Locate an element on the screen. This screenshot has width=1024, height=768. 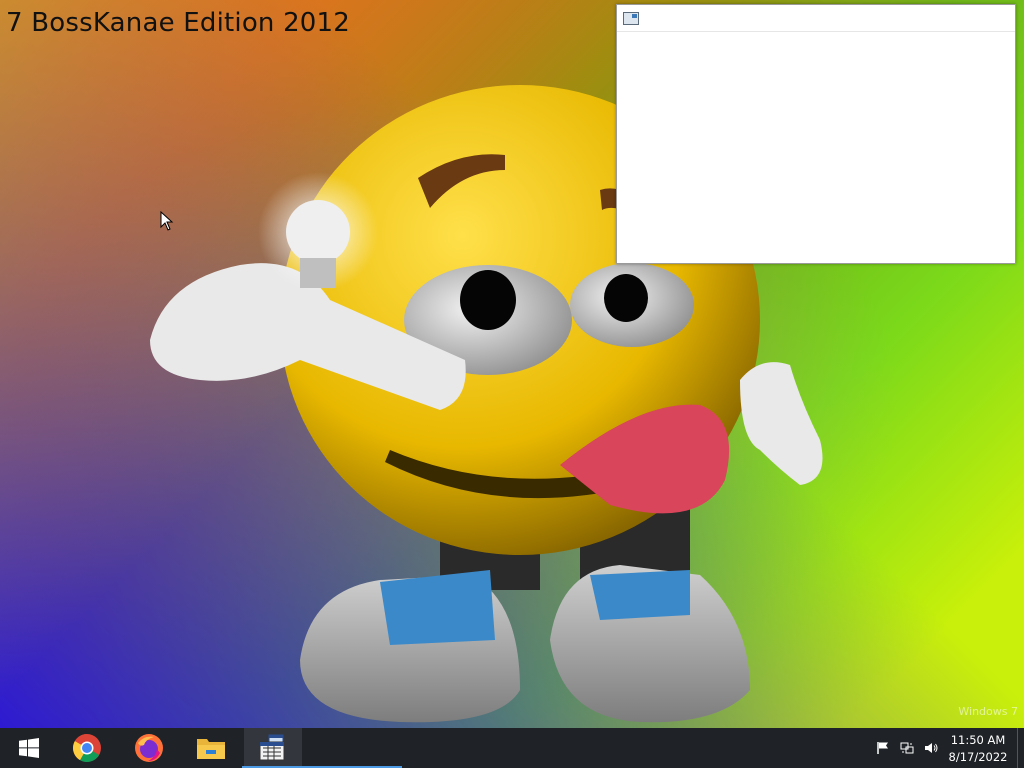
blank-app-window is located at coordinates (816, 134).